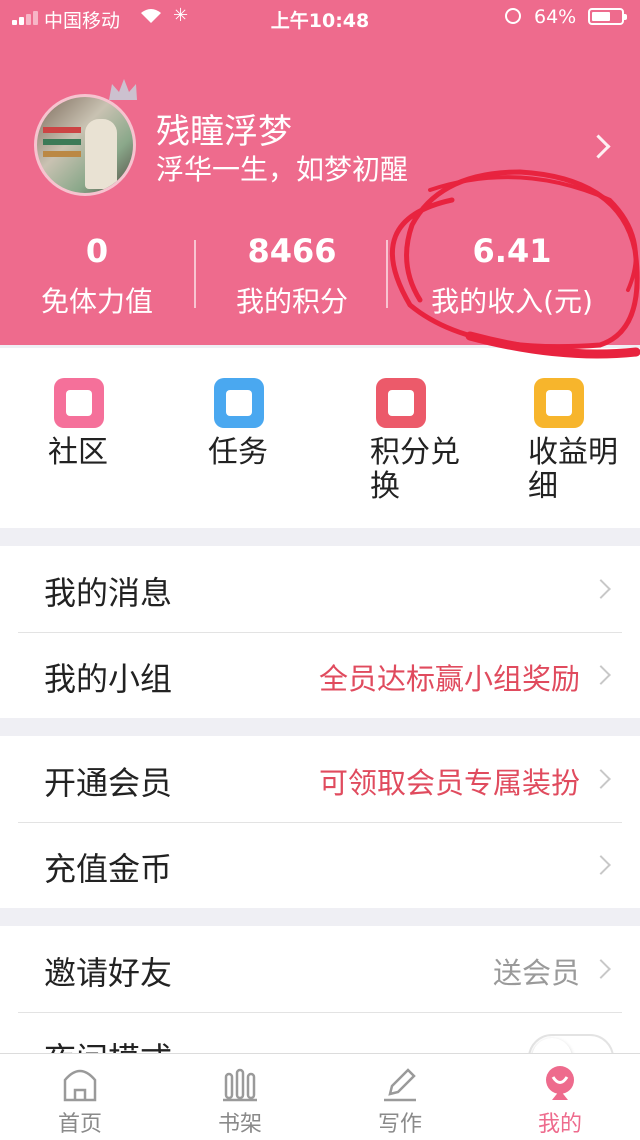  What do you see at coordinates (512, 251) in the screenshot?
I see `stat-value: 6.41` at bounding box center [512, 251].